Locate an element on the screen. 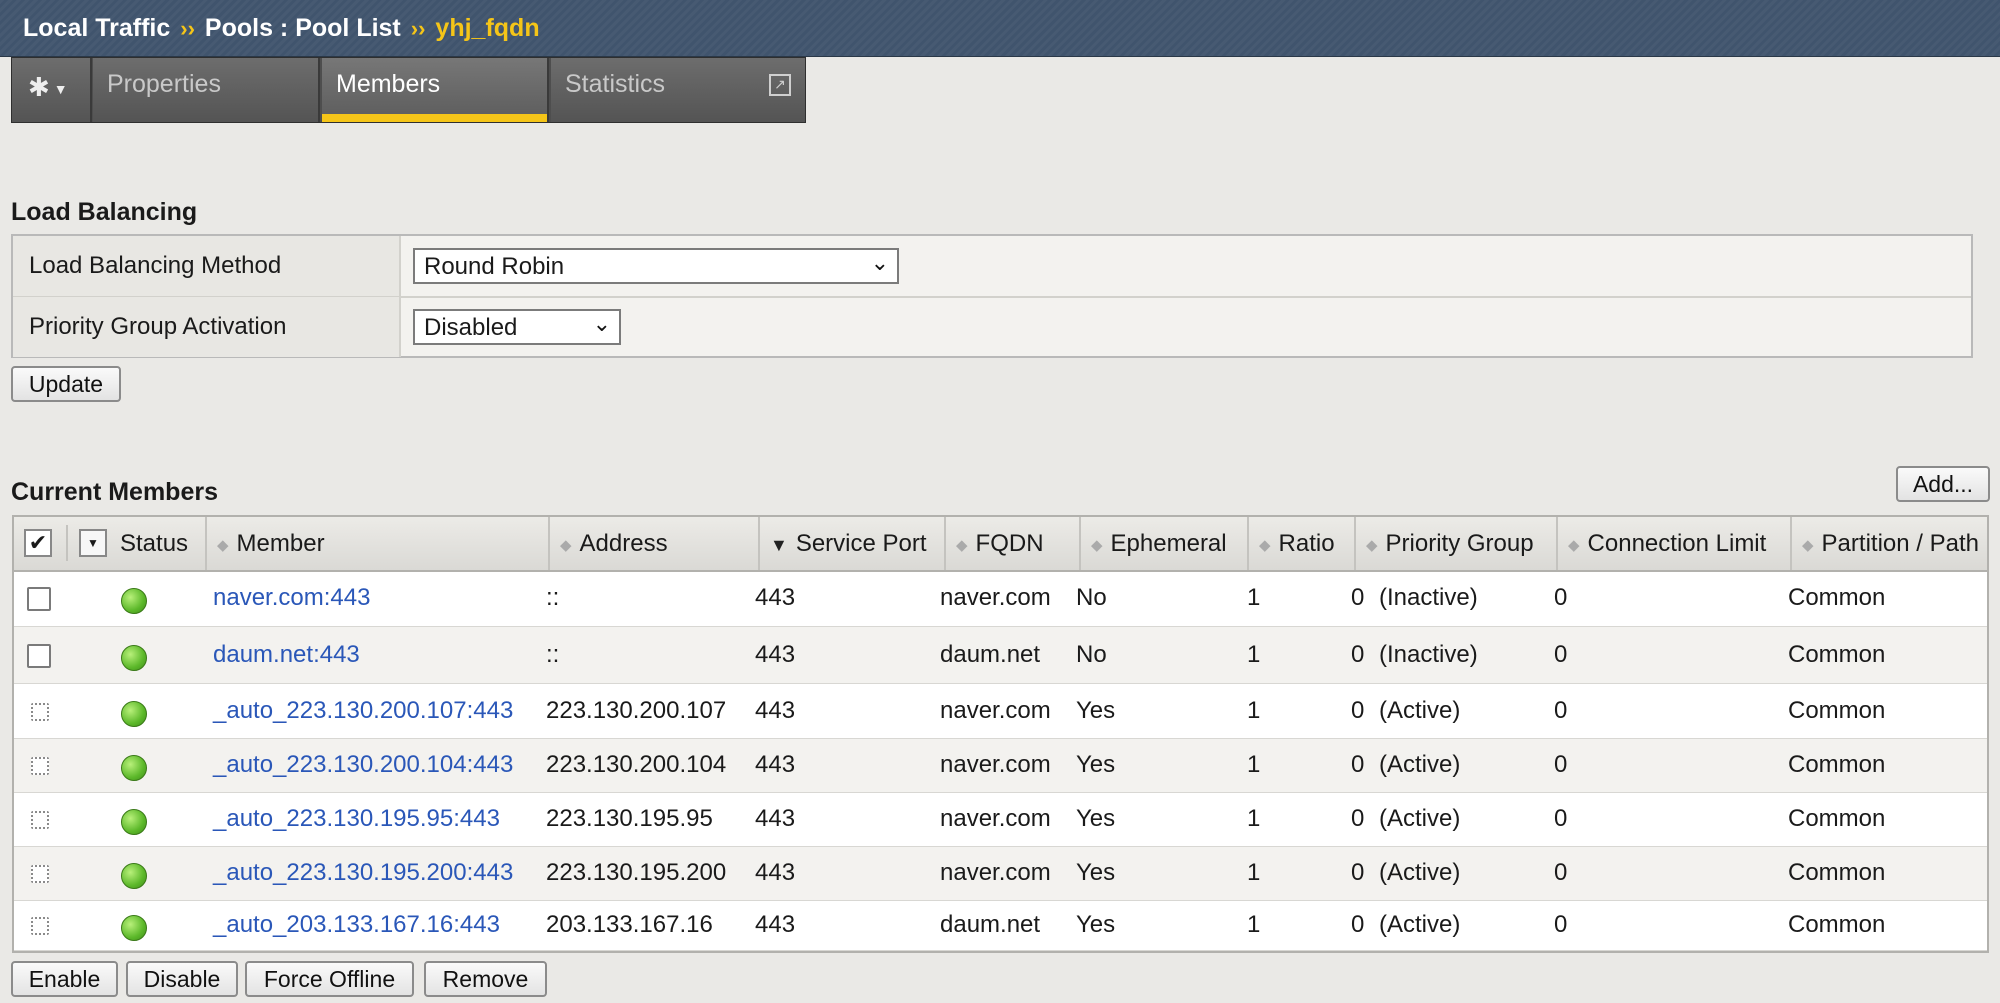 The height and width of the screenshot is (1003, 2000). priority-activation-value: Disabled is located at coordinates (471, 327).